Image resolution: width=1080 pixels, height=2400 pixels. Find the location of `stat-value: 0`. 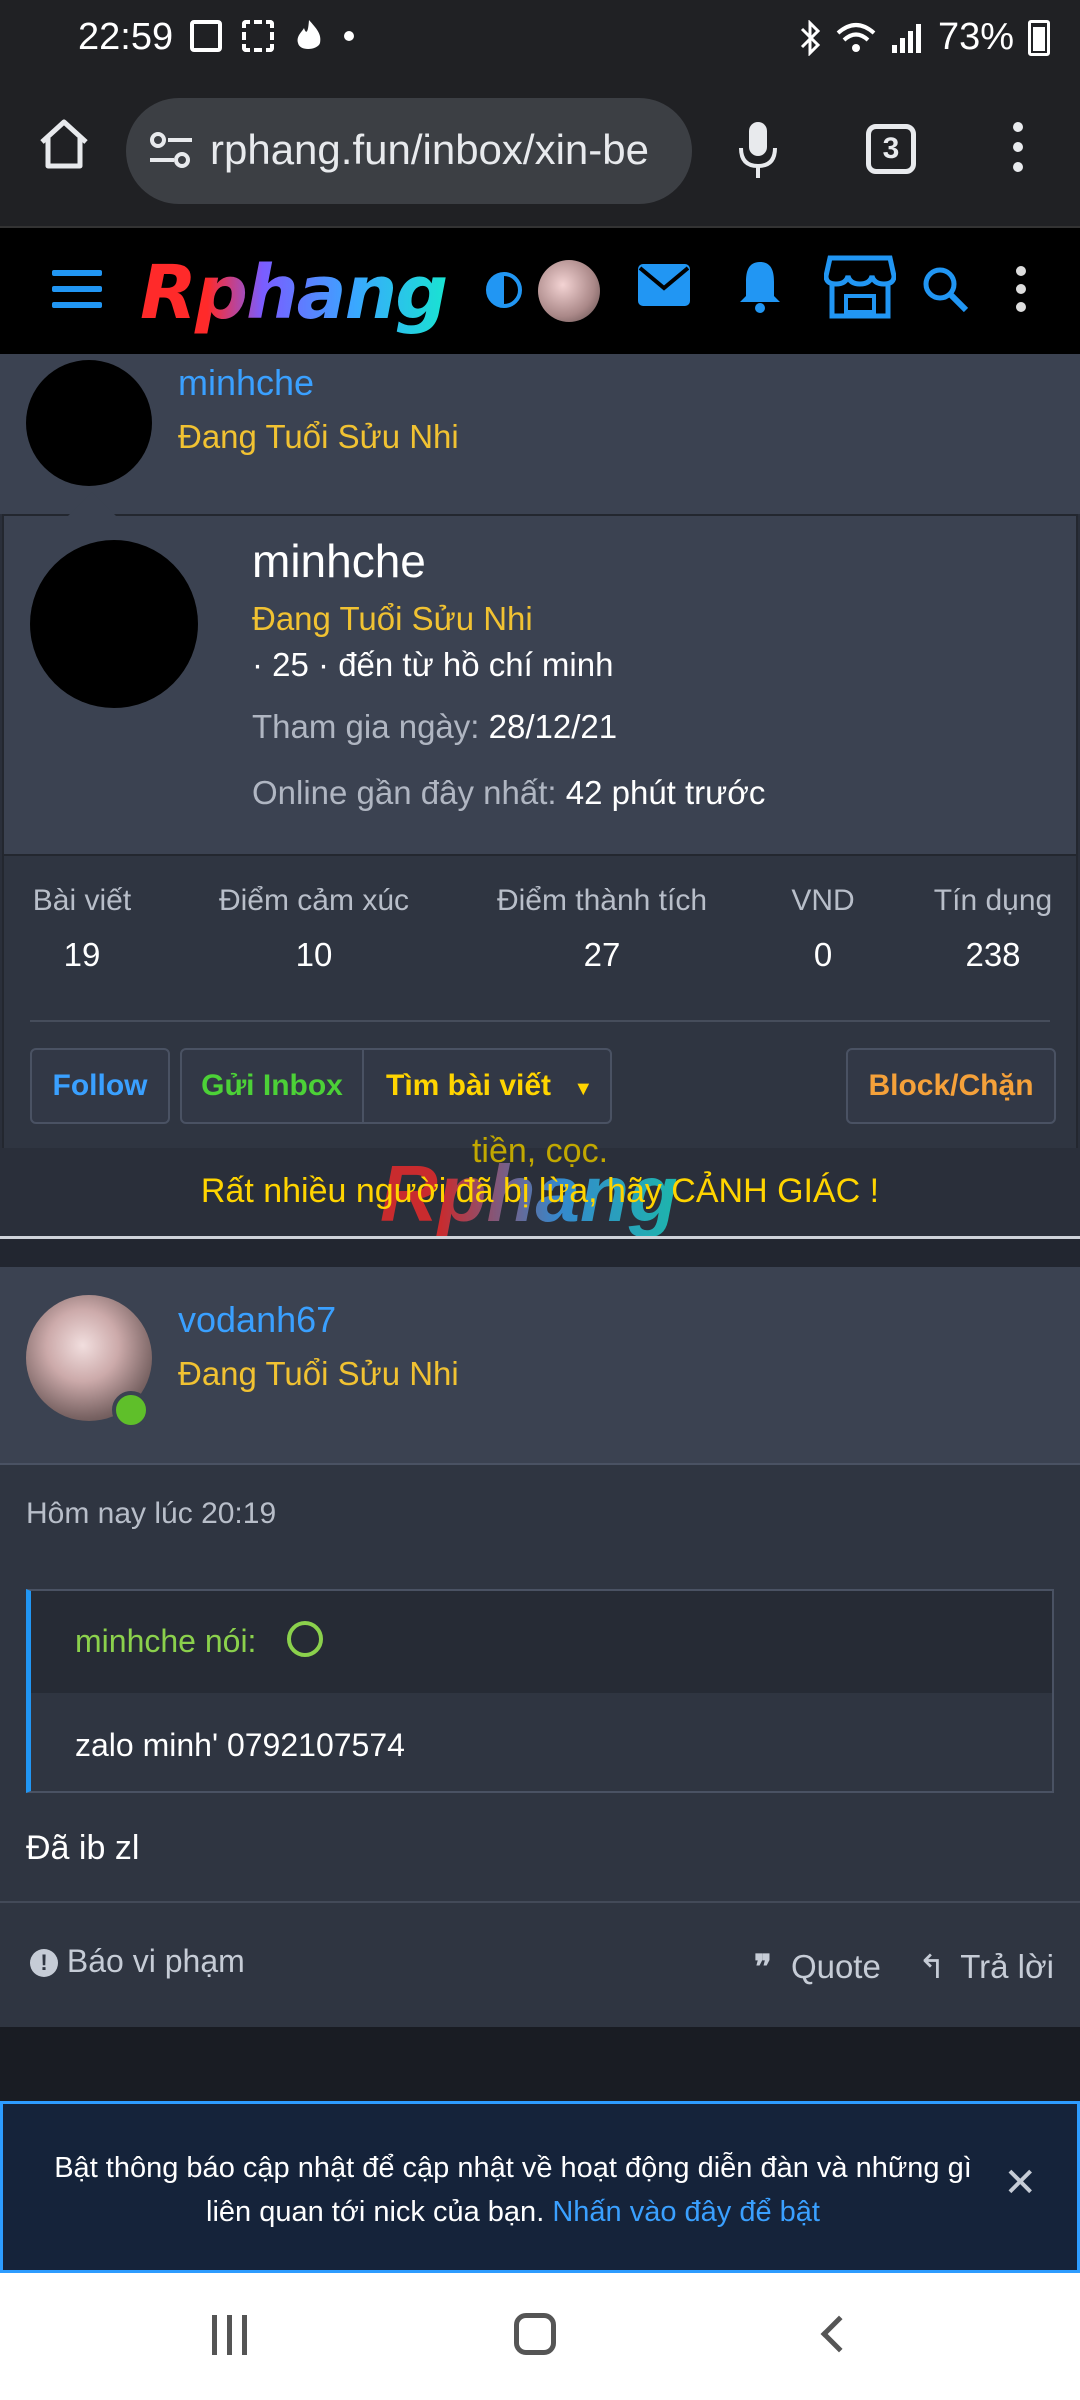

stat-value: 0 is located at coordinates (823, 954).